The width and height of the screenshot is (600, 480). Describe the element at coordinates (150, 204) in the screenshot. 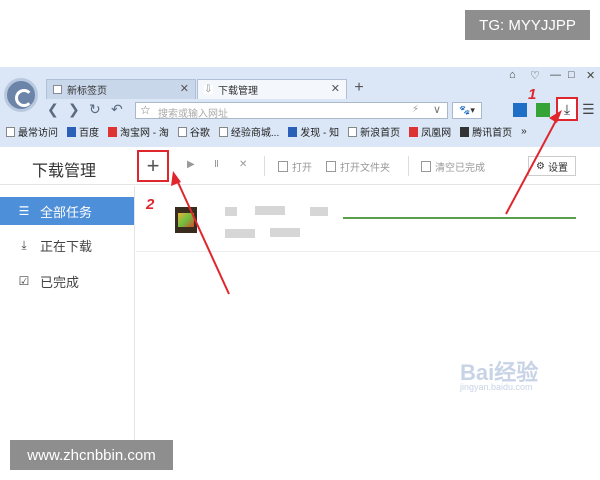

I see `annotation-marker-2: 2` at that location.